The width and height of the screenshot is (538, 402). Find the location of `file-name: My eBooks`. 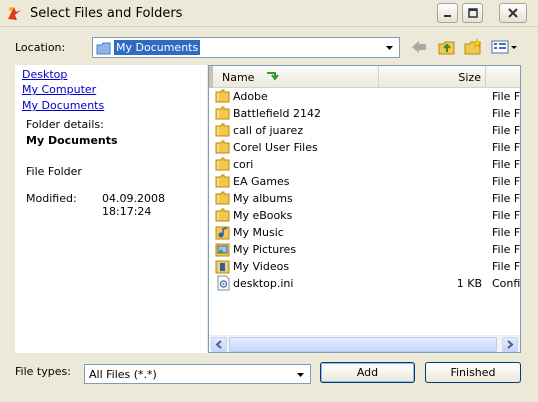

file-name: My eBooks is located at coordinates (263, 215).